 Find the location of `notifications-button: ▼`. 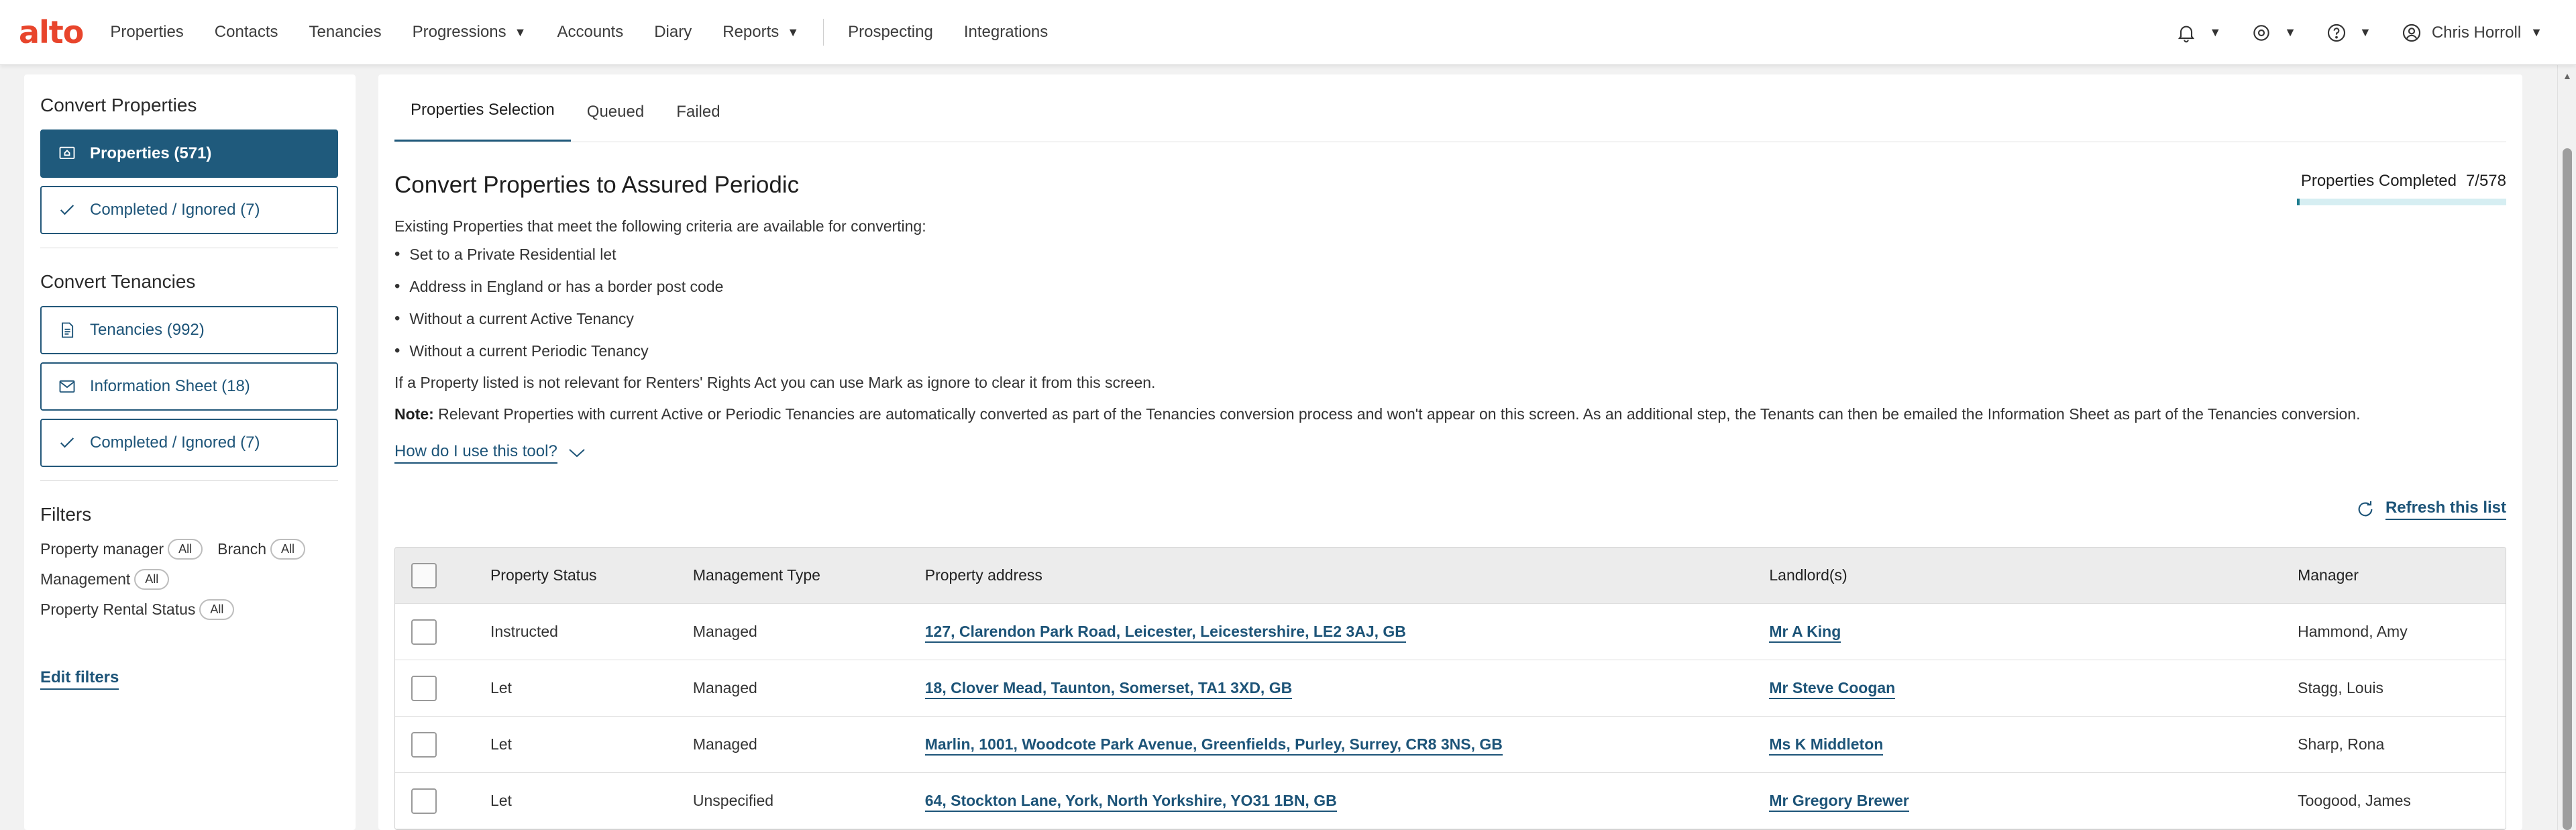

notifications-button: ▼ is located at coordinates (2198, 33).